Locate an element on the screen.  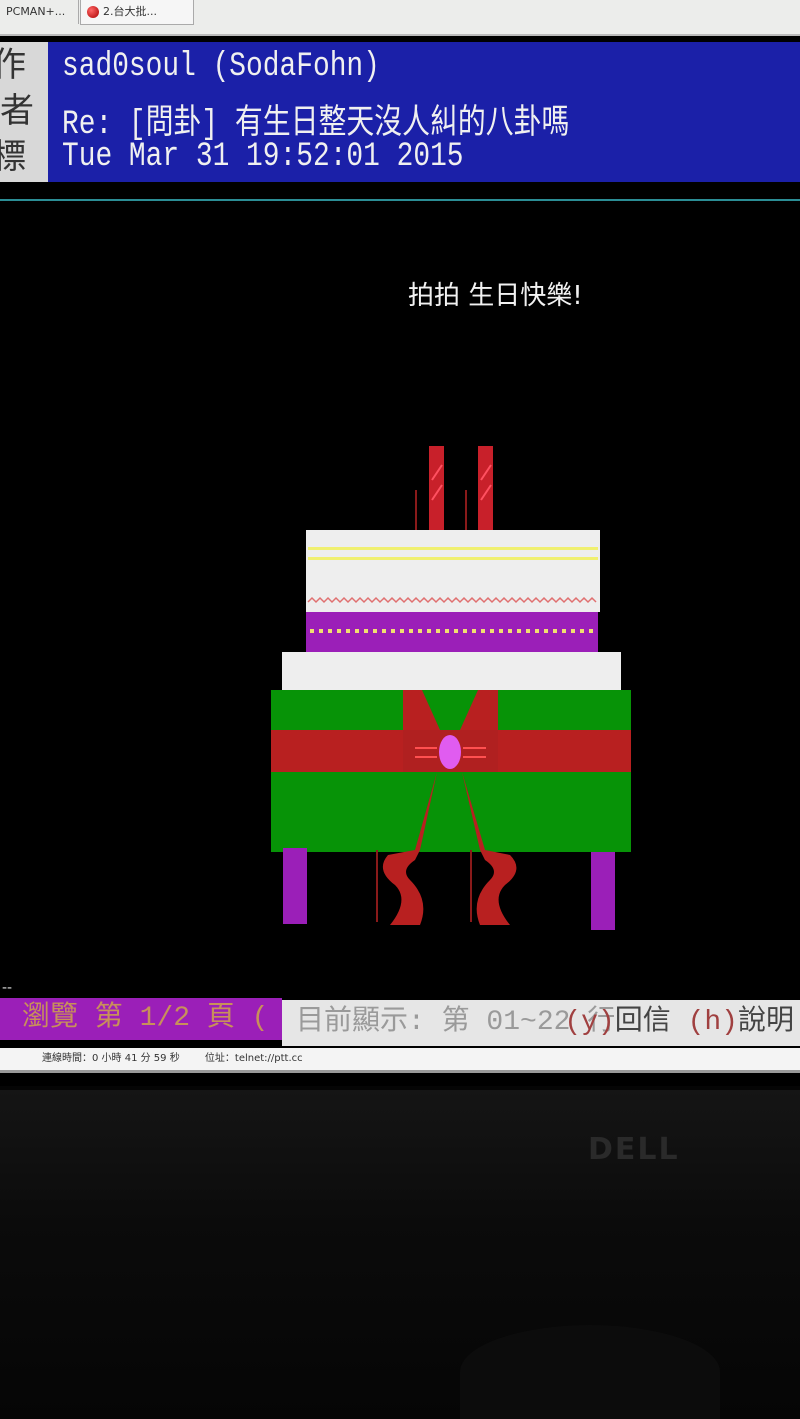
browse-status: 瀏覽 第 1/2 頁 ( 95%) is located at coordinates (176, 1019).